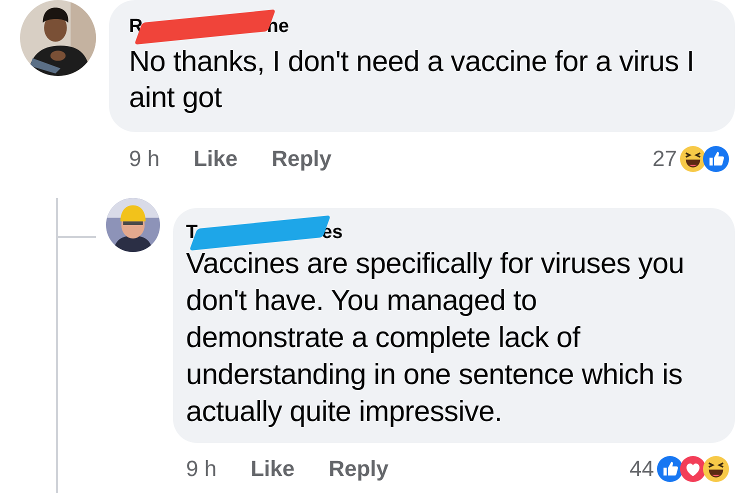 The height and width of the screenshot is (493, 750). I want to click on reaction-count: 44, so click(642, 469).